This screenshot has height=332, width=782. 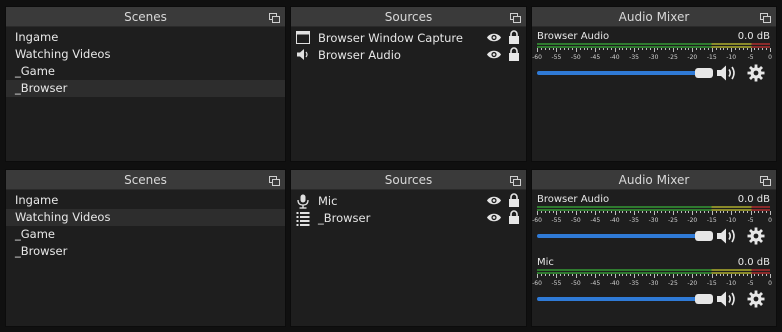 What do you see at coordinates (692, 220) in the screenshot?
I see `meter-scale-label: -20` at bounding box center [692, 220].